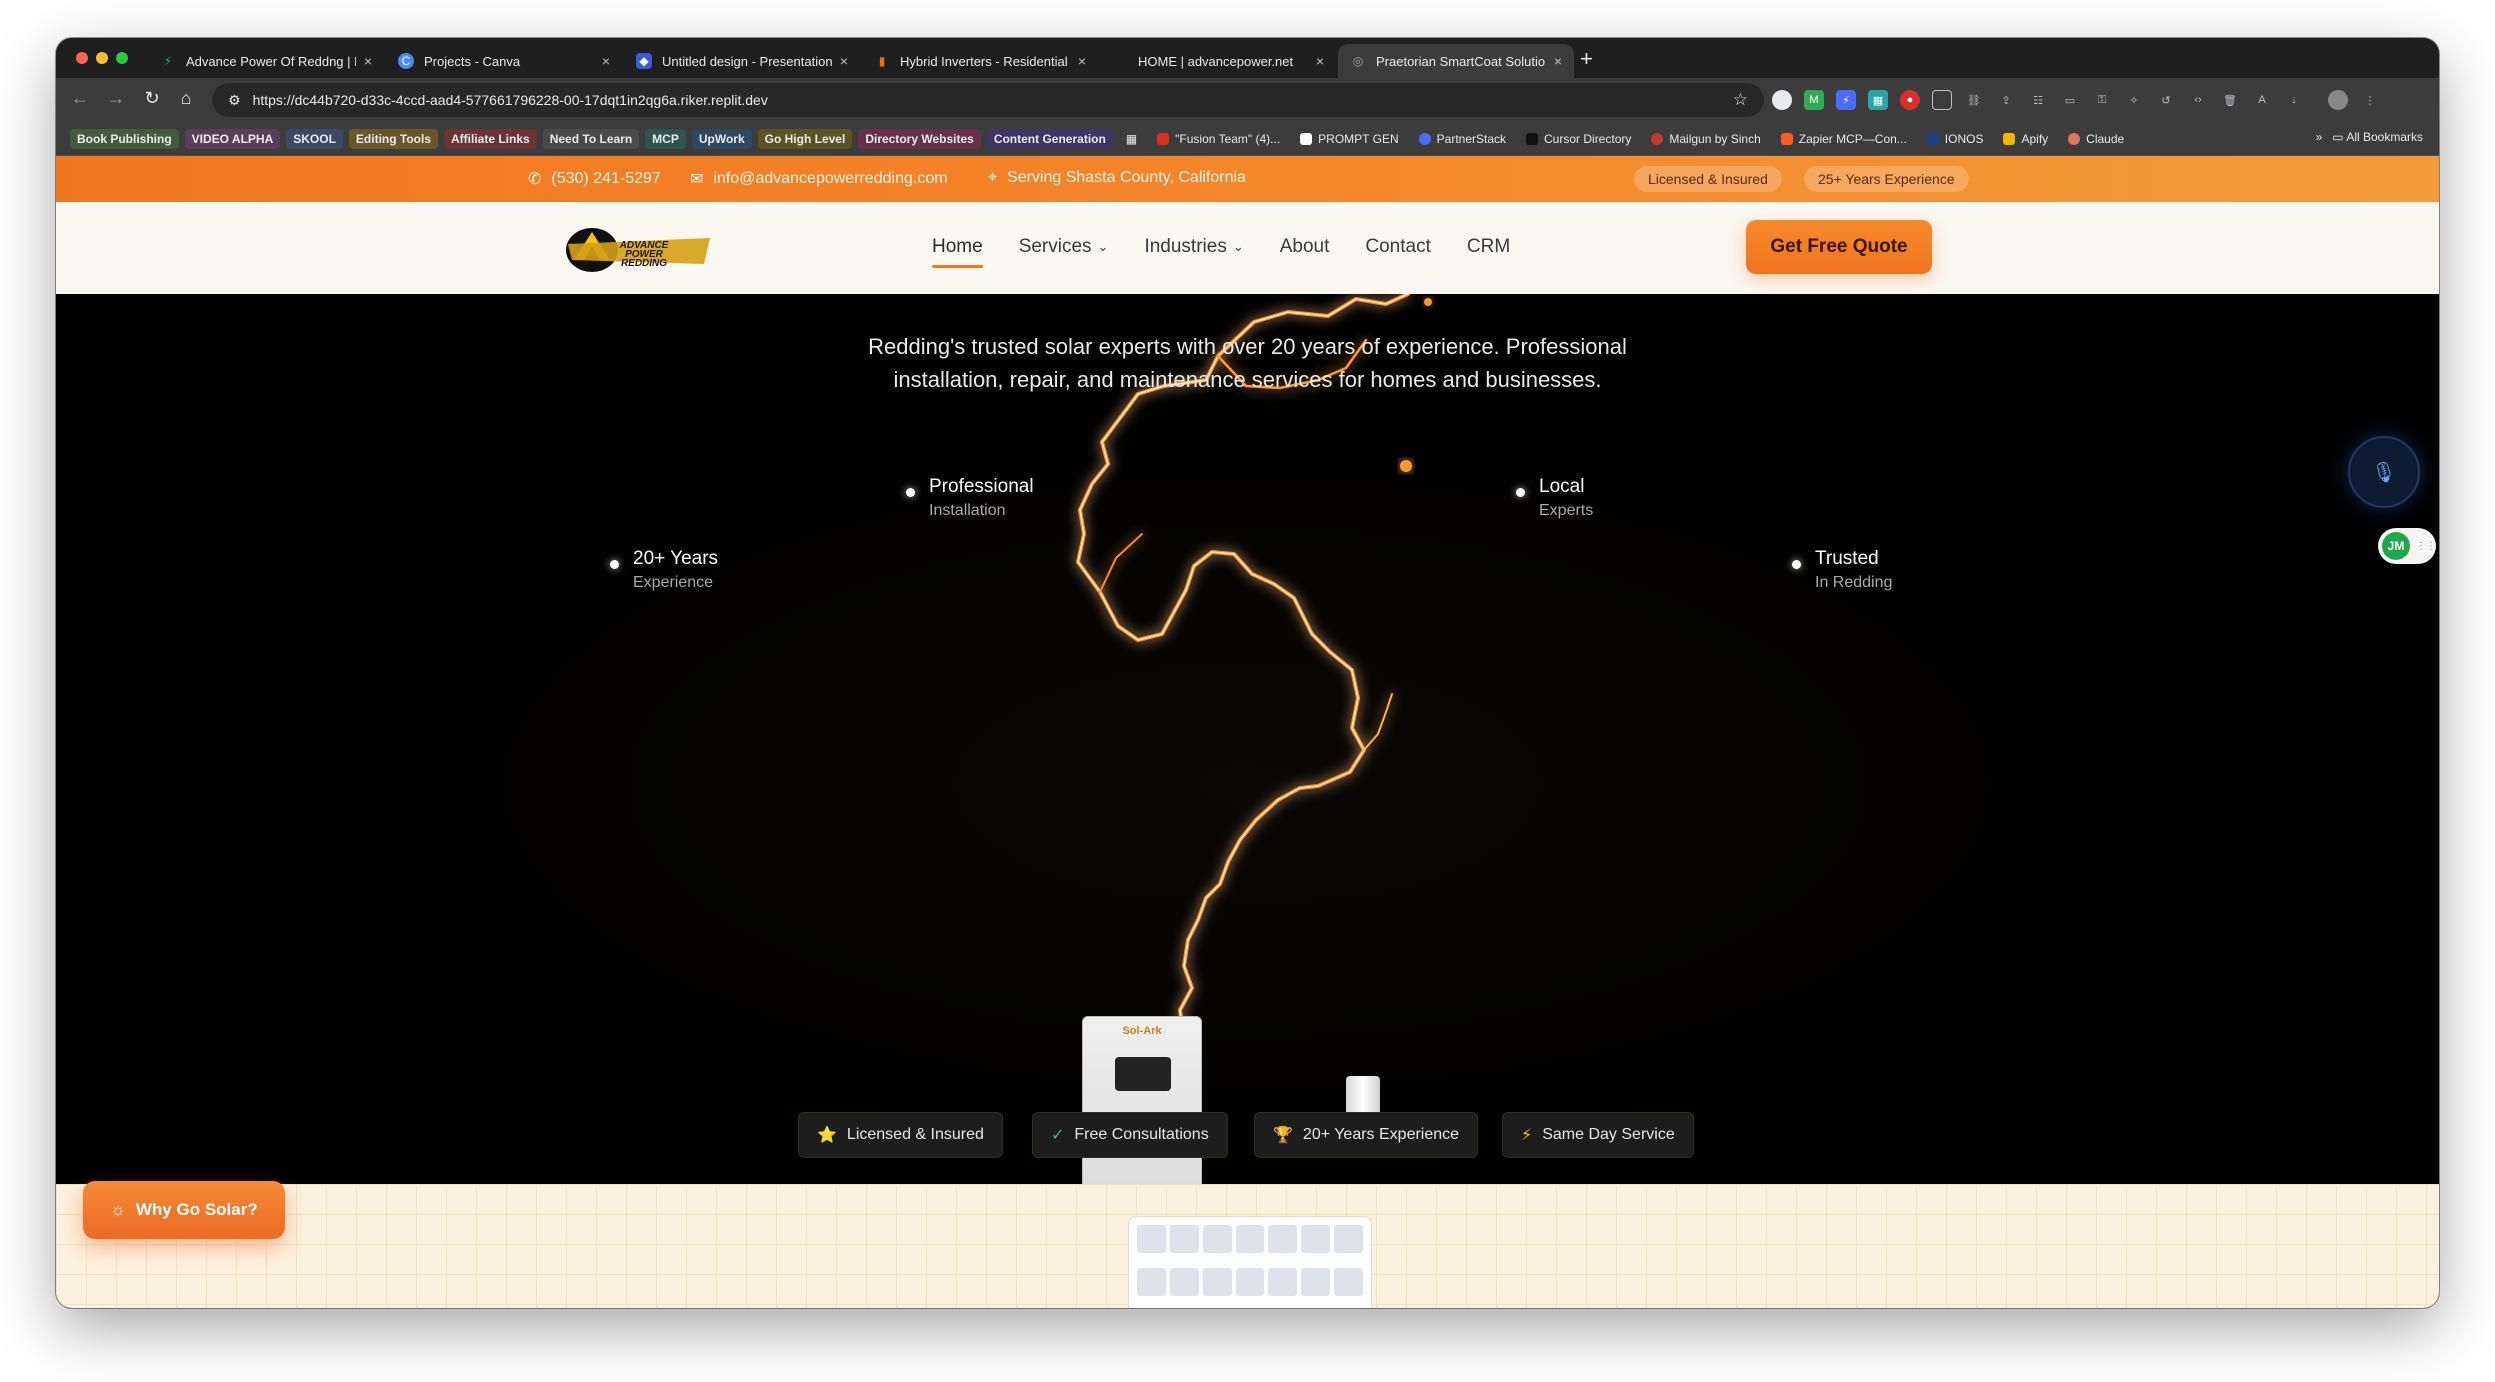  I want to click on maximize-window-button, so click(122, 58).